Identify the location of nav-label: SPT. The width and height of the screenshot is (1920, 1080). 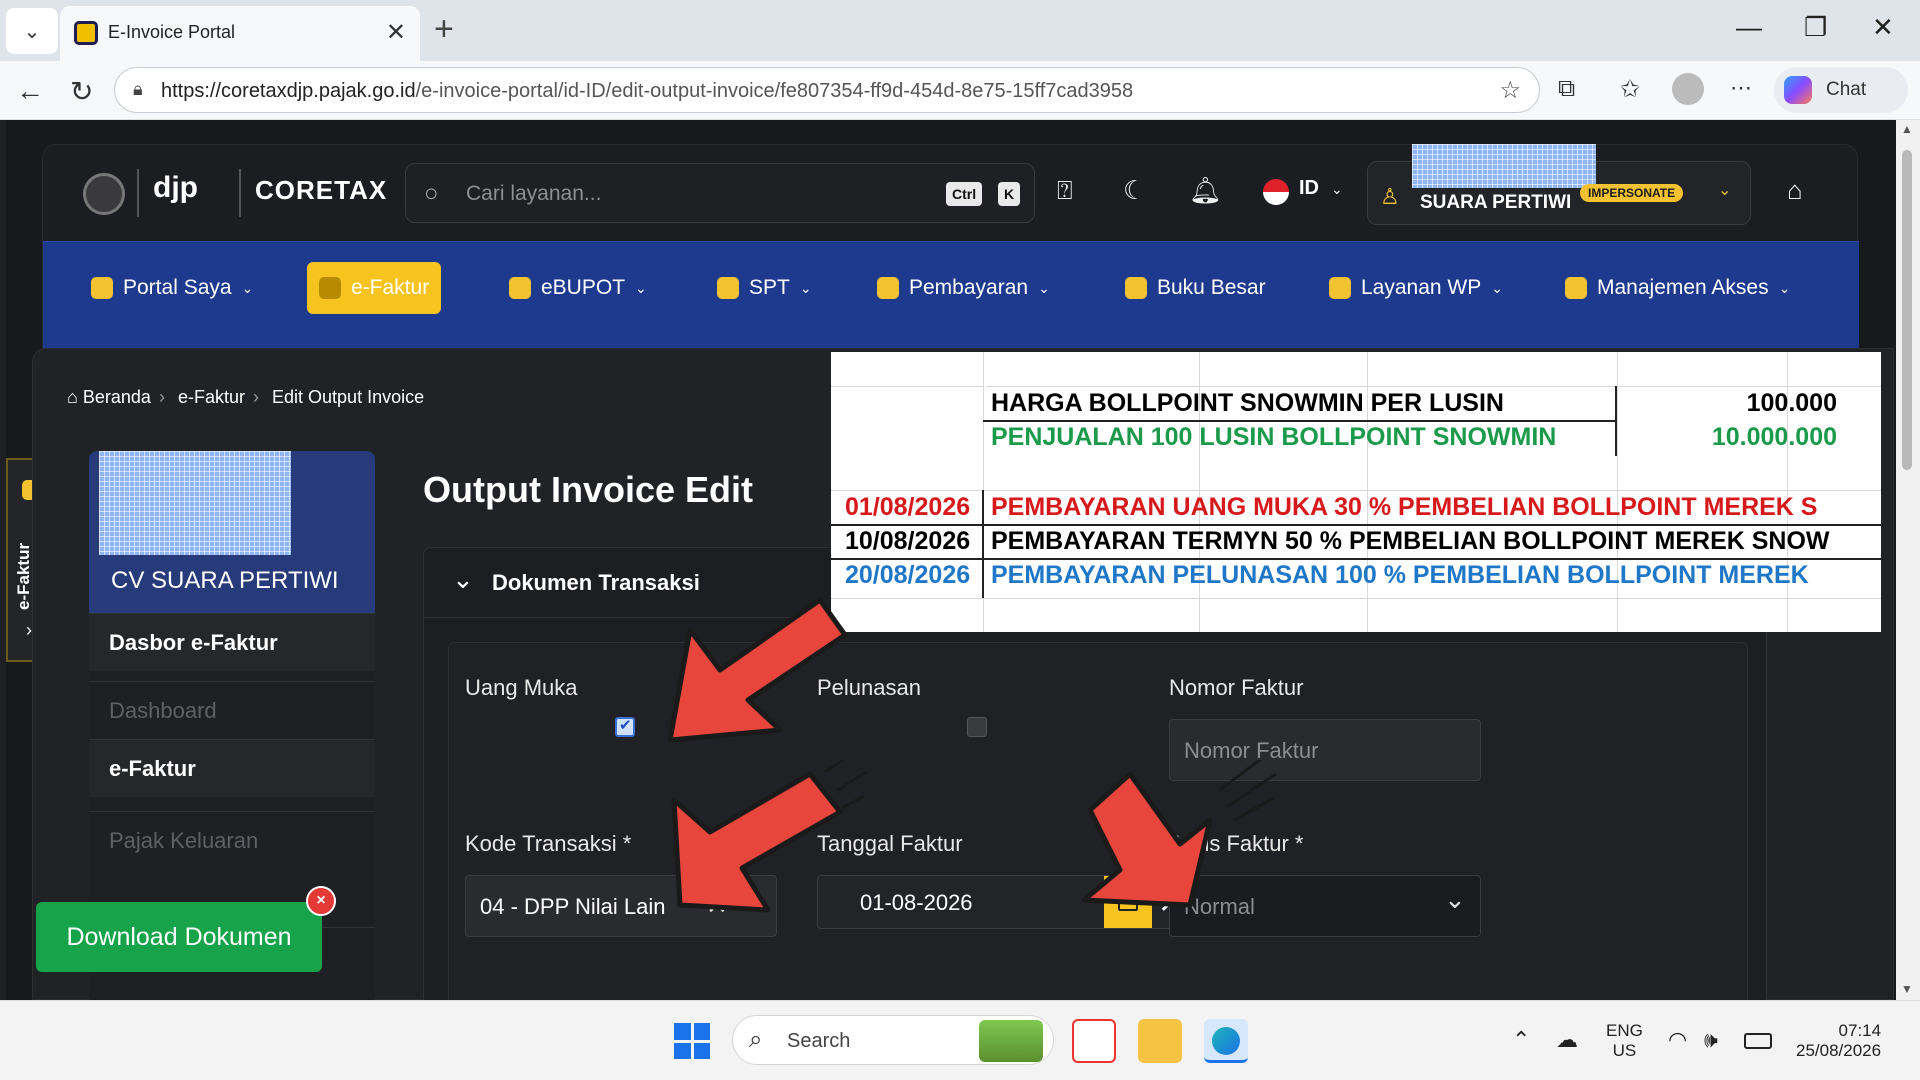
(769, 287).